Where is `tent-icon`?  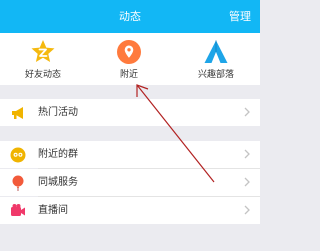
tent-icon is located at coordinates (216, 51).